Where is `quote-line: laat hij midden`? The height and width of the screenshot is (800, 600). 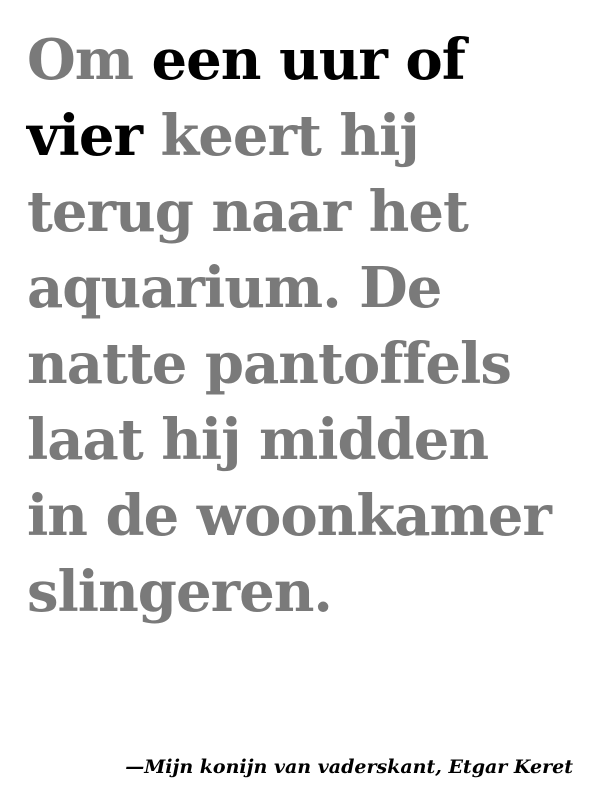 quote-line: laat hij midden is located at coordinates (307, 440).